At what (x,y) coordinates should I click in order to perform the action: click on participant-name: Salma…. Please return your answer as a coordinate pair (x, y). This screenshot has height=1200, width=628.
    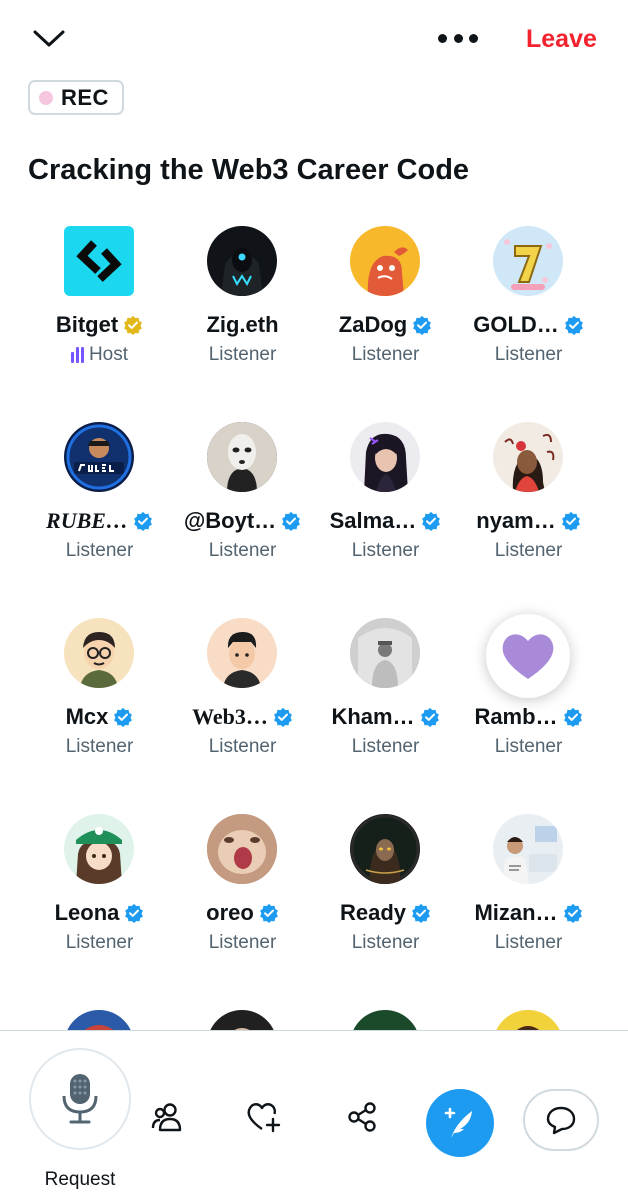
    Looking at the image, I should click on (385, 521).